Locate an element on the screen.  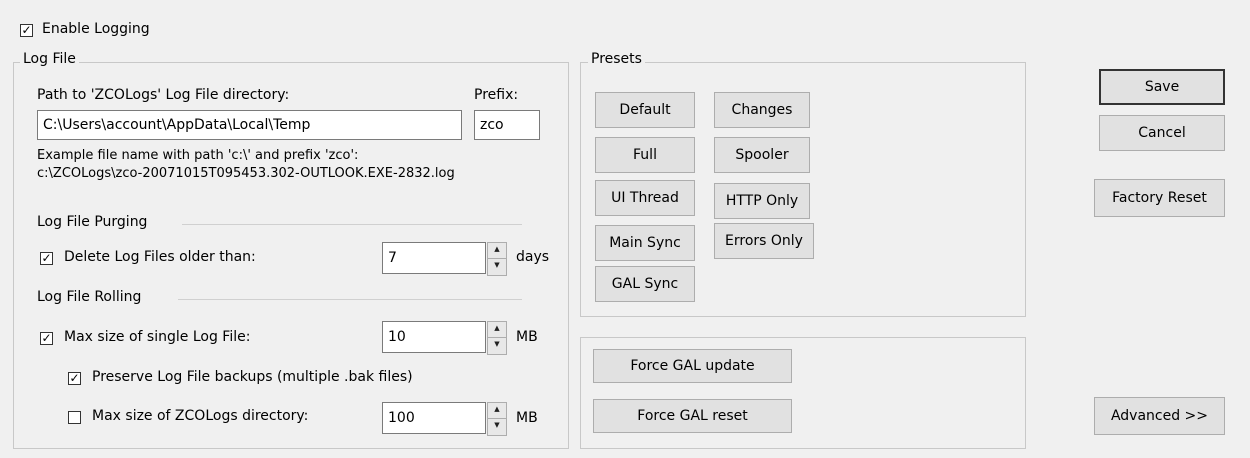
preset-full-button: Full is located at coordinates (645, 155).